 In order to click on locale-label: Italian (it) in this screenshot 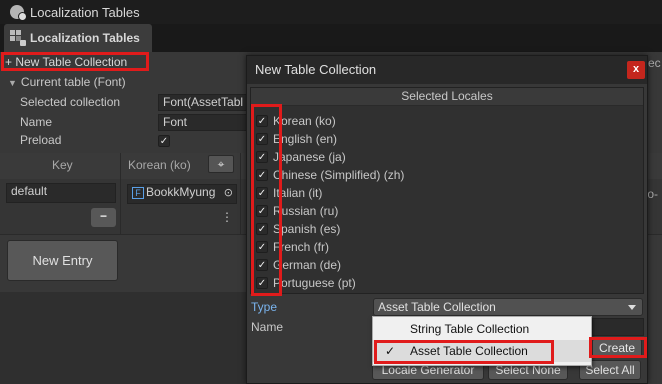, I will do `click(298, 193)`.